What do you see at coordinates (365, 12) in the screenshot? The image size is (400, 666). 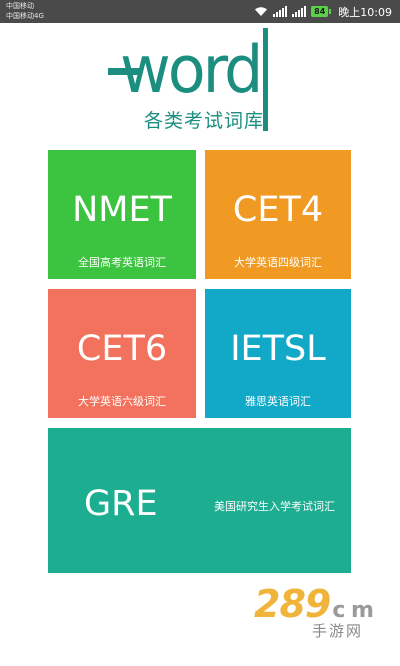 I see `clock: 晚上10:09` at bounding box center [365, 12].